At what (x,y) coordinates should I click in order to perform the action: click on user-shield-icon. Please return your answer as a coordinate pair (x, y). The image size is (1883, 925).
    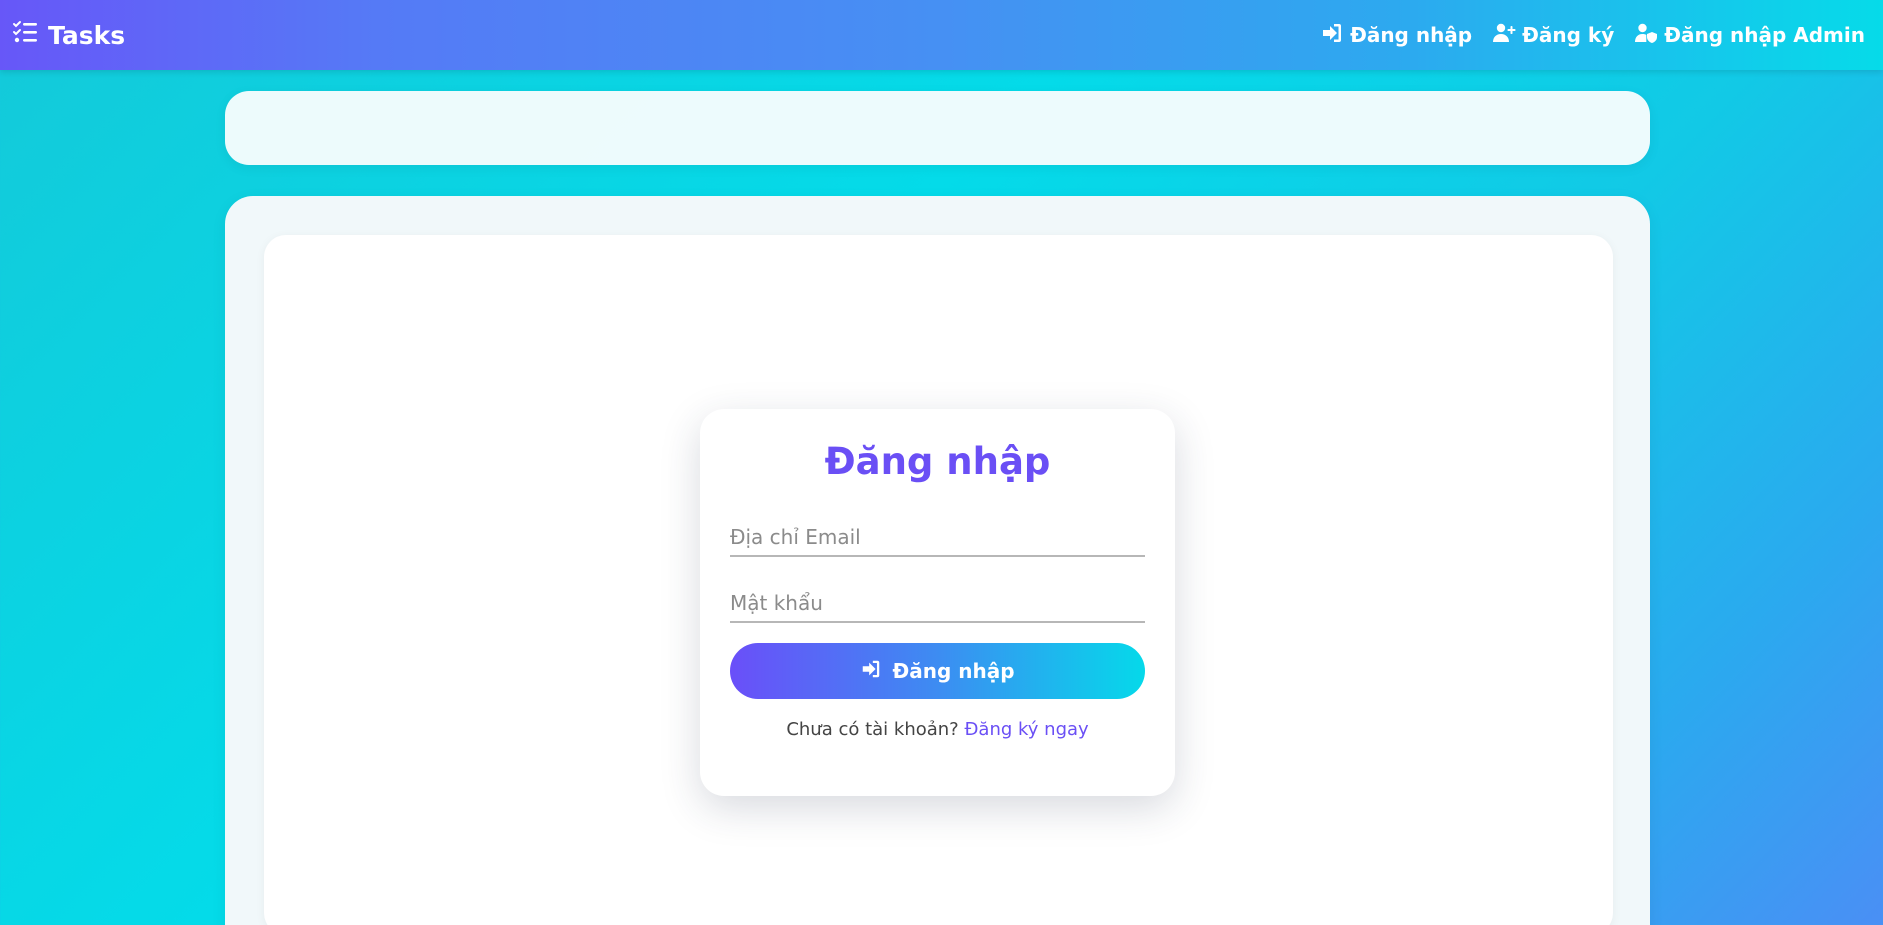
    Looking at the image, I should click on (1646, 35).